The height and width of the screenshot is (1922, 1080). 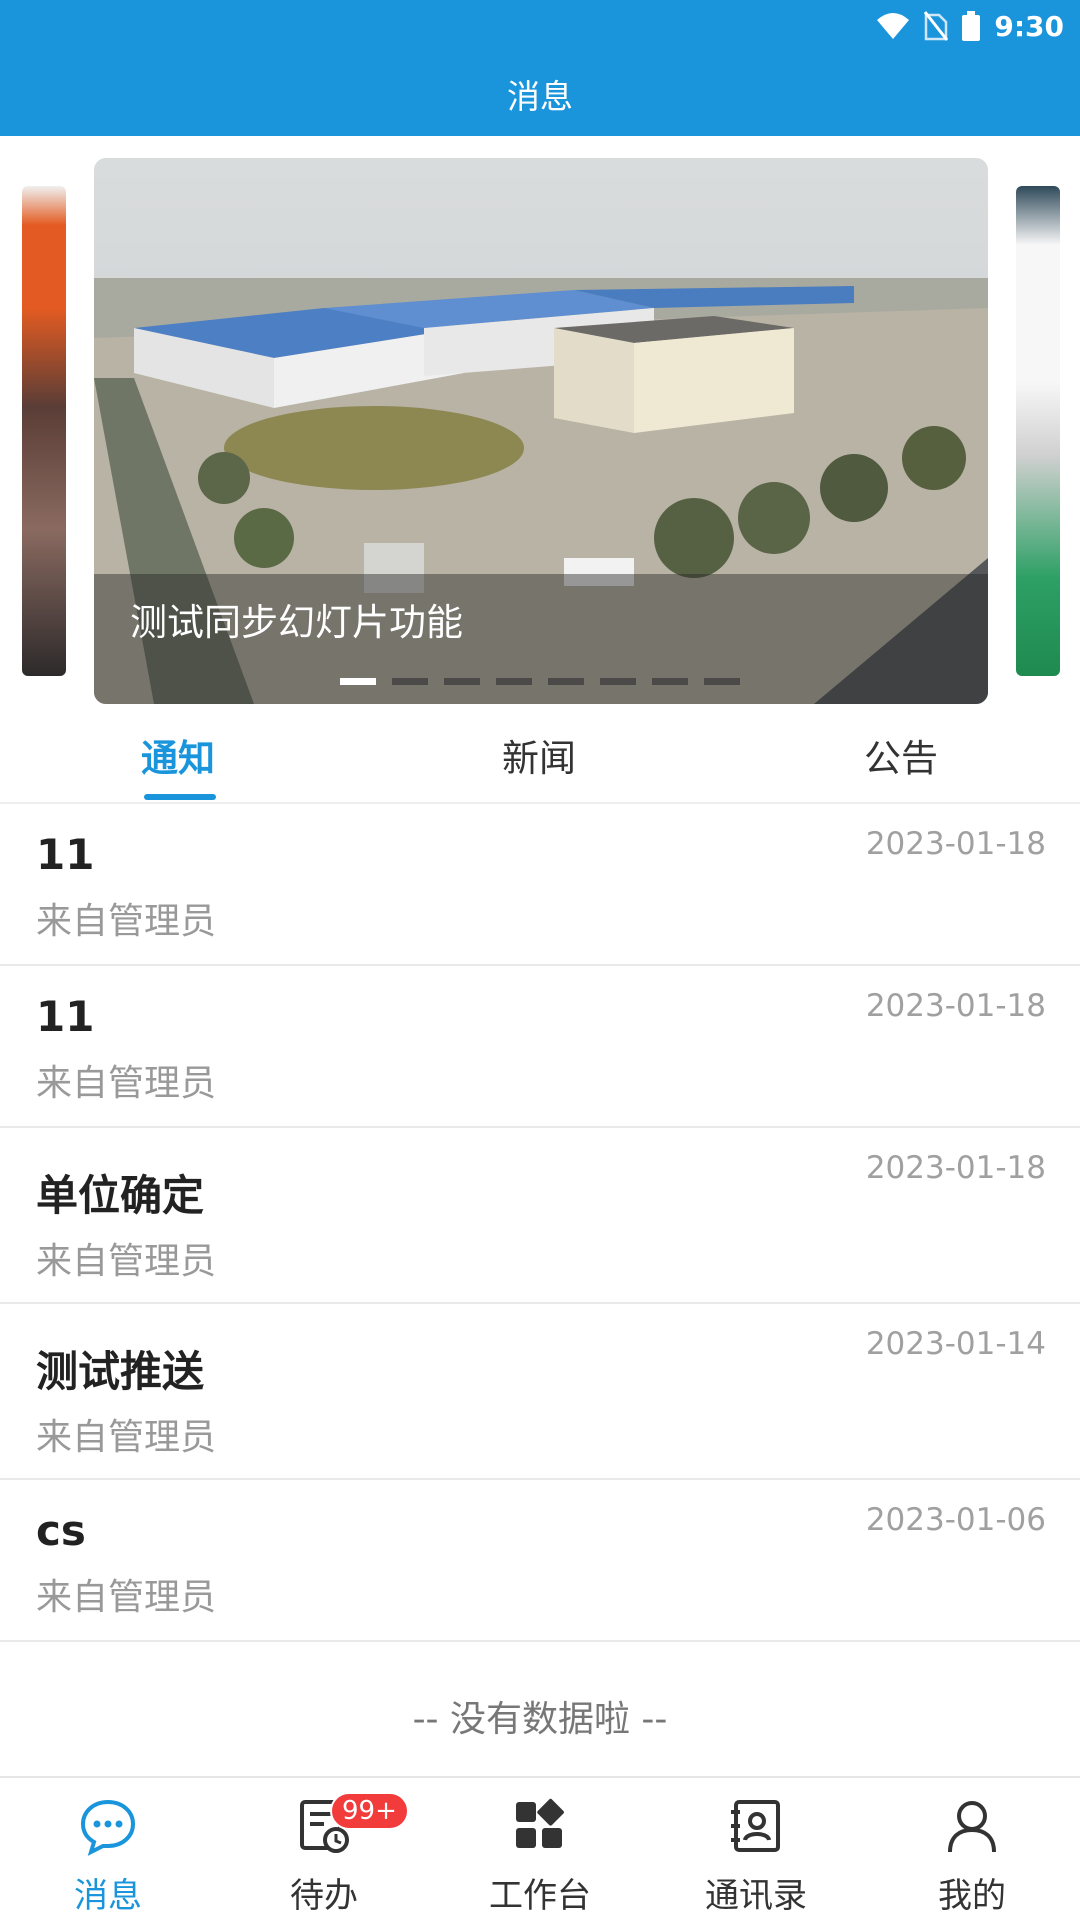 What do you see at coordinates (108, 1828) in the screenshot?
I see `chat-bubble-icon` at bounding box center [108, 1828].